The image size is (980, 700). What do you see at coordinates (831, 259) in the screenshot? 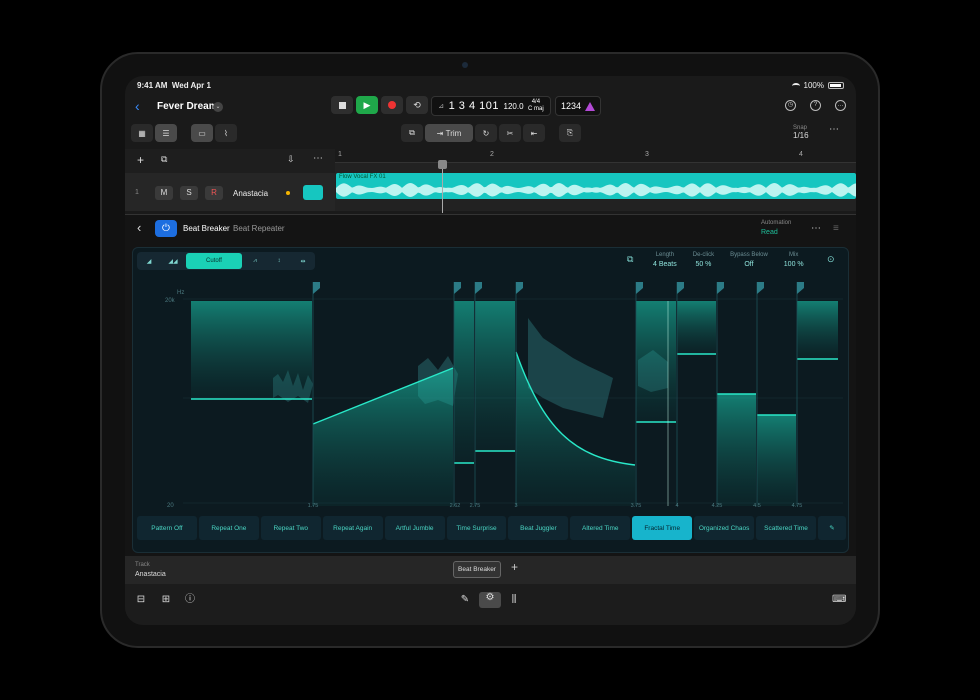
I see `more-options-icon: ⊙` at bounding box center [831, 259].